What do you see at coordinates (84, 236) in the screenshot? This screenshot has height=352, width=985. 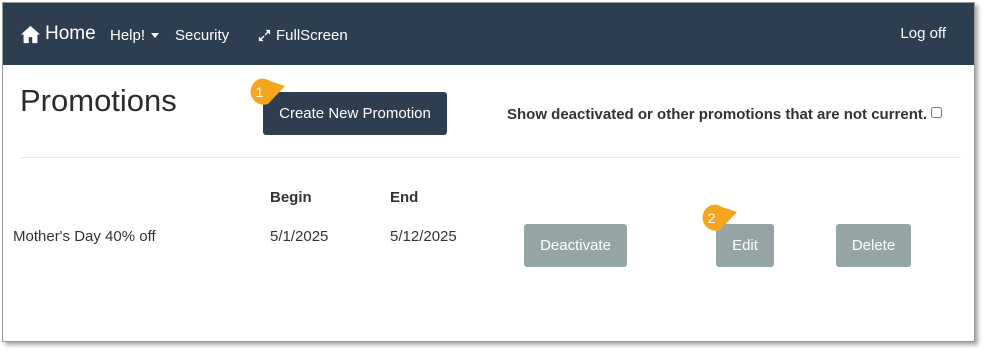 I see `promotion-name: Mother's Day 40% off` at bounding box center [84, 236].